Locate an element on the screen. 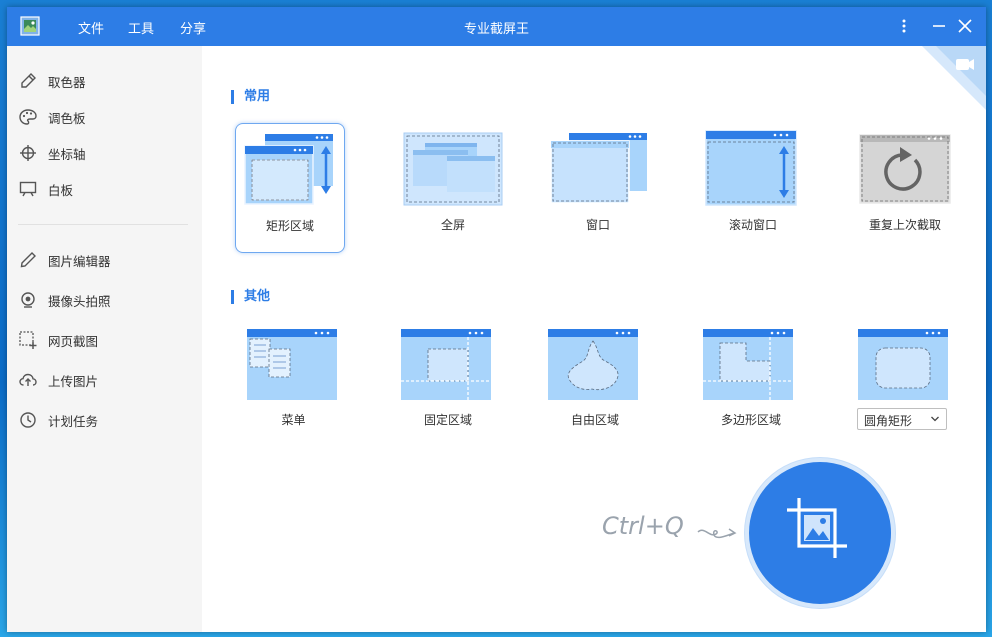 The height and width of the screenshot is (637, 992). capture-button is located at coordinates (820, 533).